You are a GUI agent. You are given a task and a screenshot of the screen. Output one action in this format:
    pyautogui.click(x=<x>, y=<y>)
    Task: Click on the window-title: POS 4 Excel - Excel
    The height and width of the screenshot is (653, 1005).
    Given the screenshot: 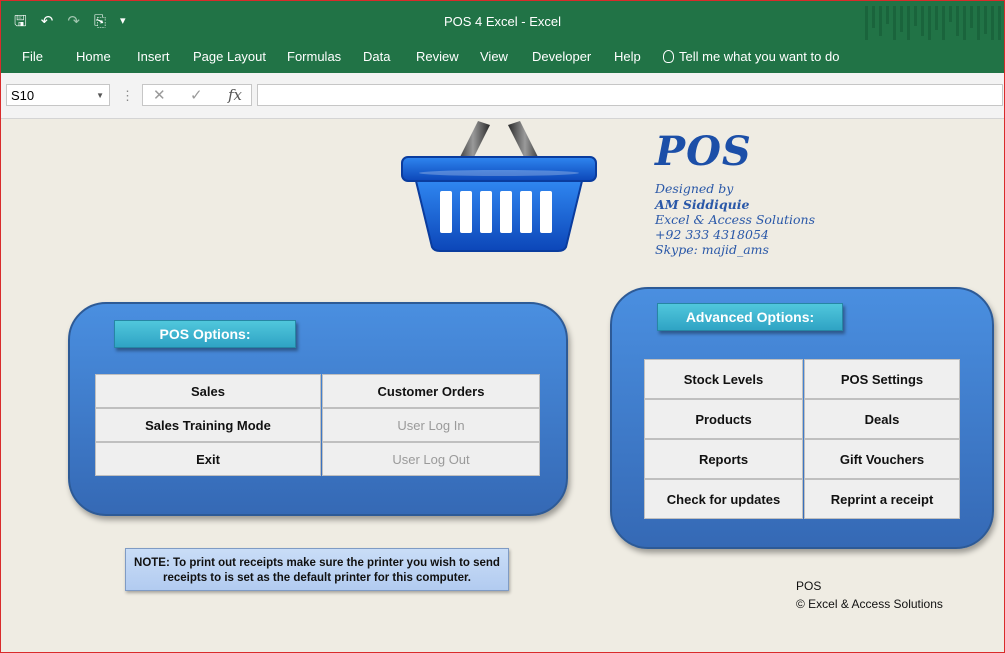 What is the action you would take?
    pyautogui.click(x=502, y=21)
    